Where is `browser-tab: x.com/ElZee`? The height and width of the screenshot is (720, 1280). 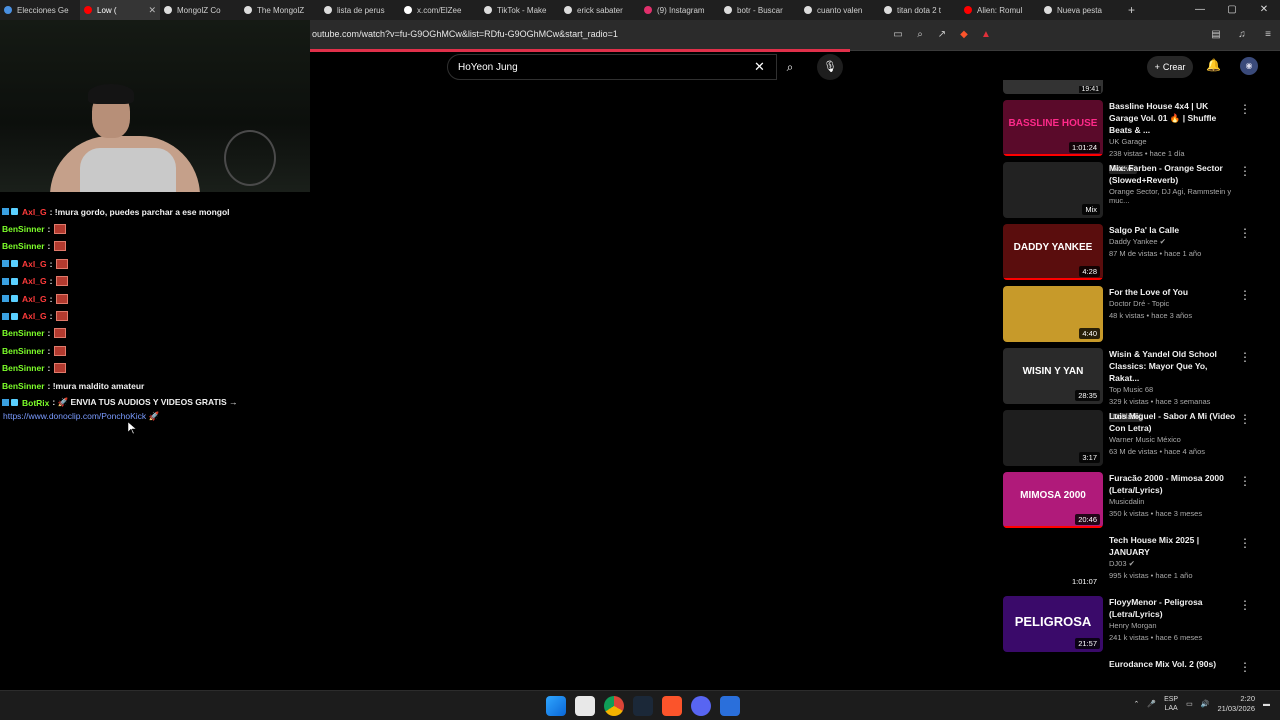 browser-tab: x.com/ElZee is located at coordinates (440, 10).